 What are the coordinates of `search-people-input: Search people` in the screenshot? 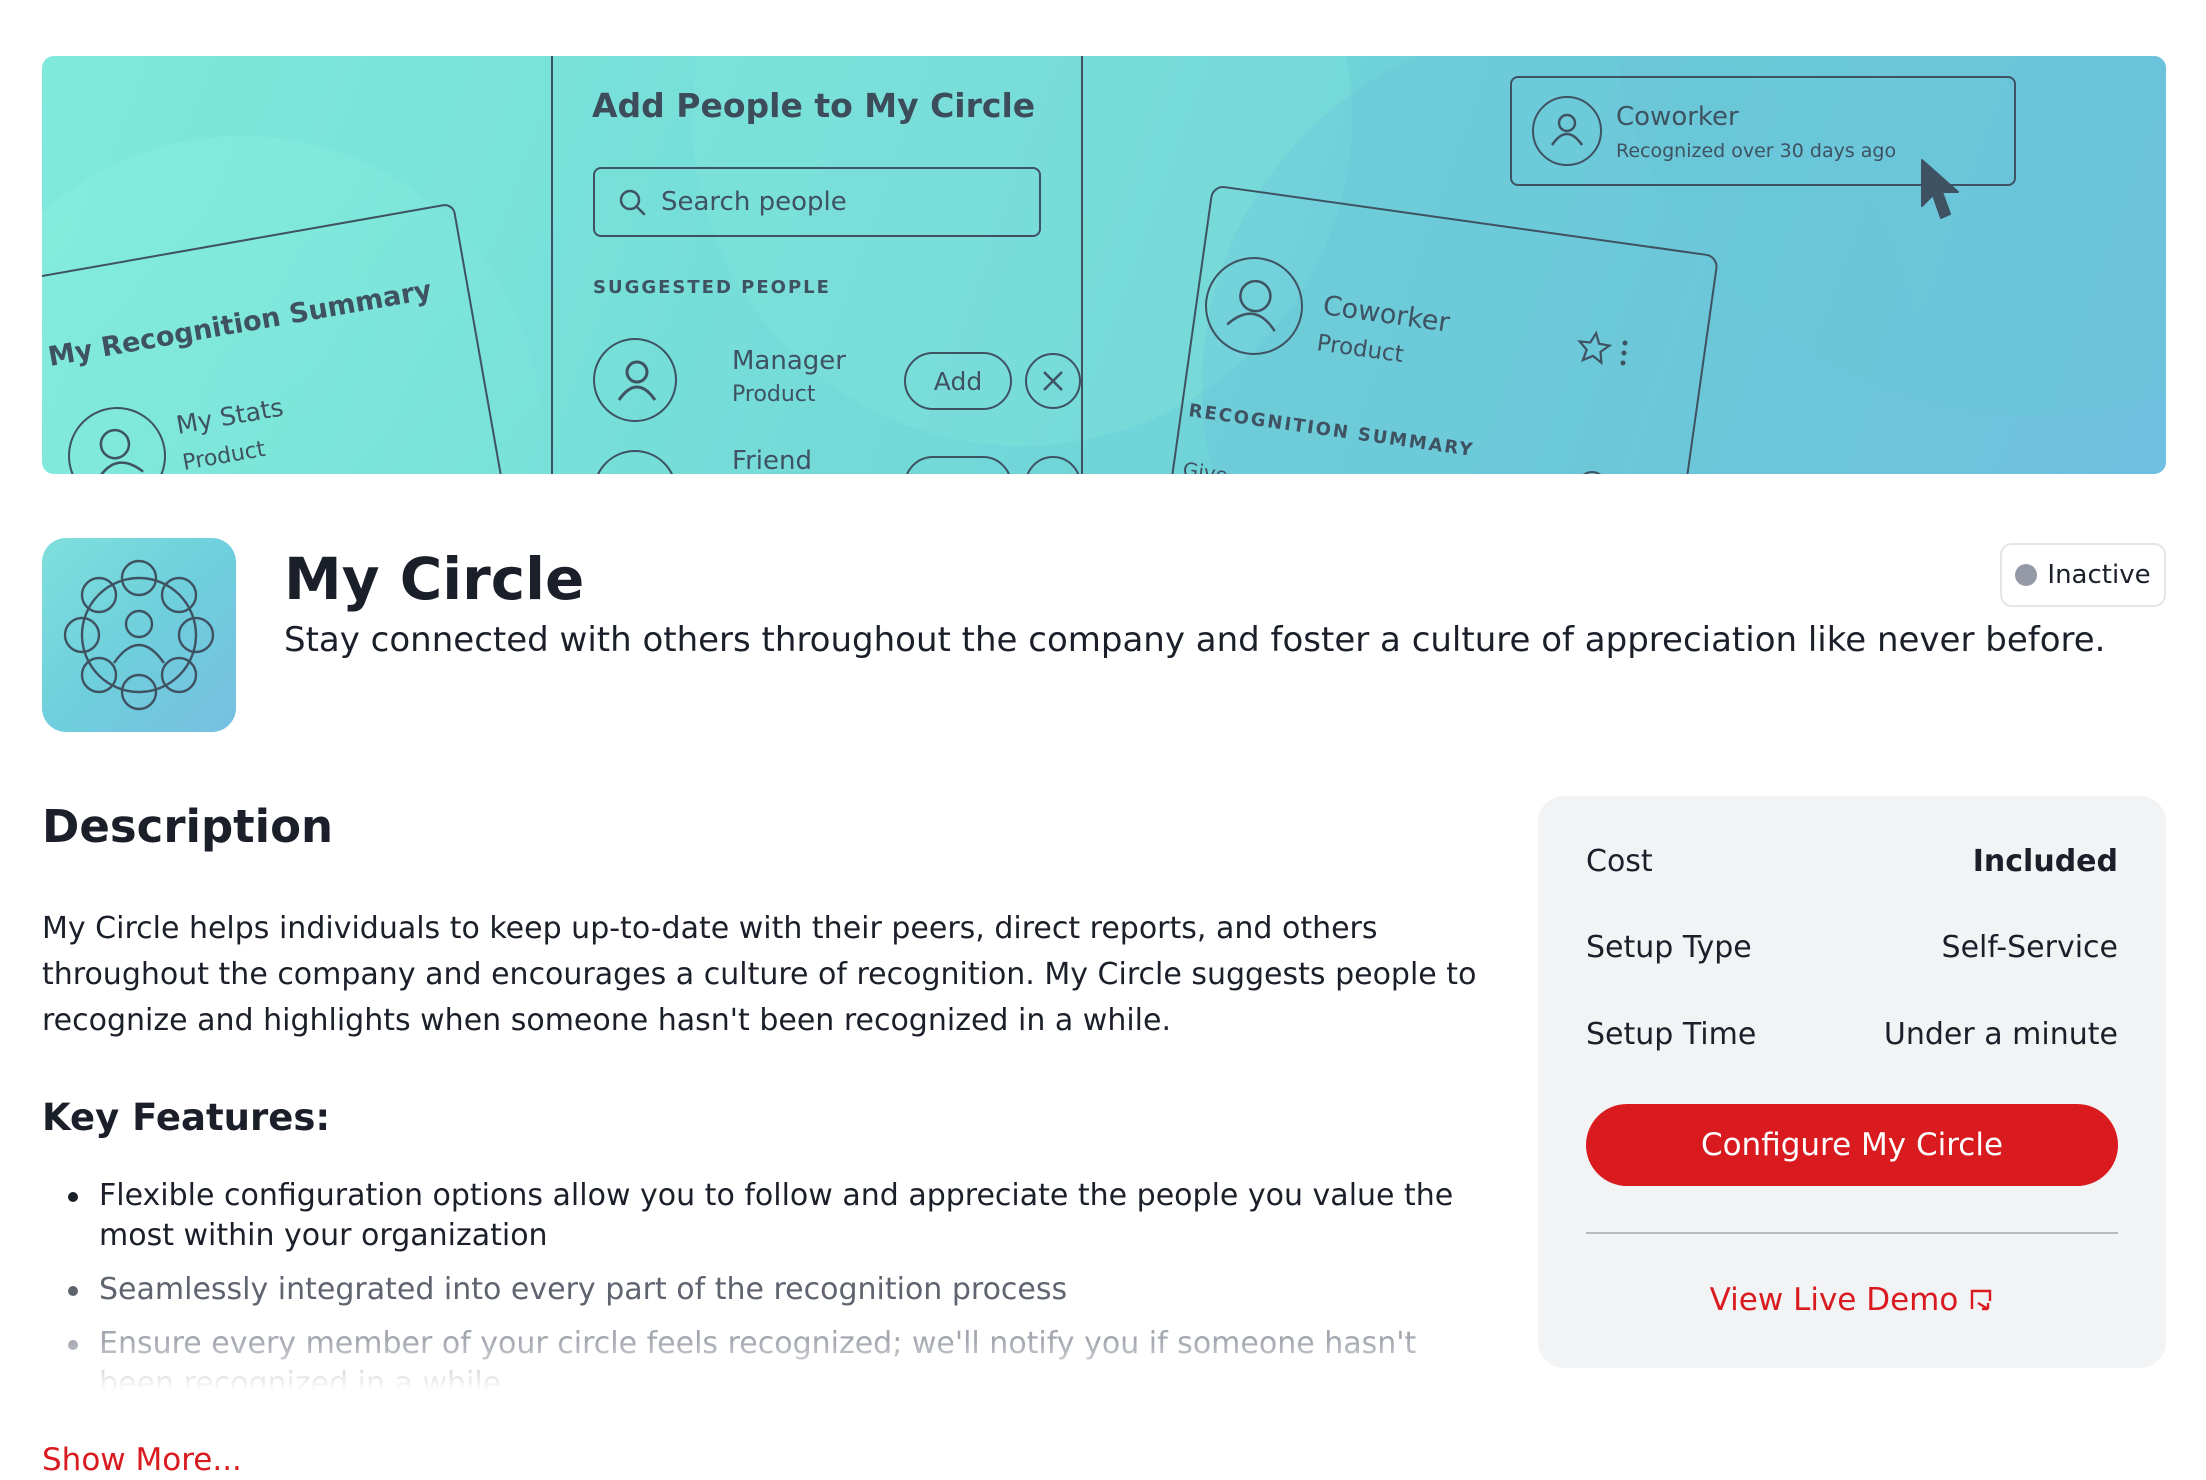 It's located at (817, 202).